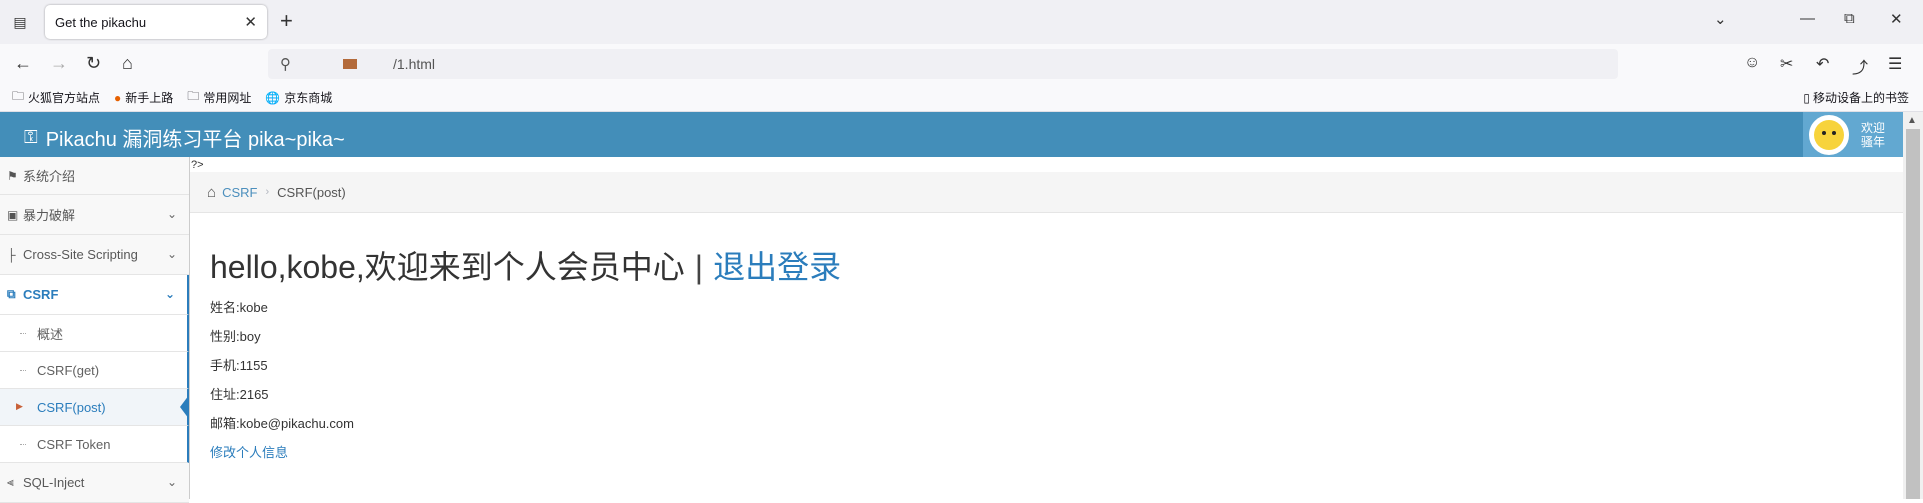 This screenshot has height=503, width=1923. Describe the element at coordinates (64, 98) in the screenshot. I see `bookmark-label: 火狐官方站点` at that location.